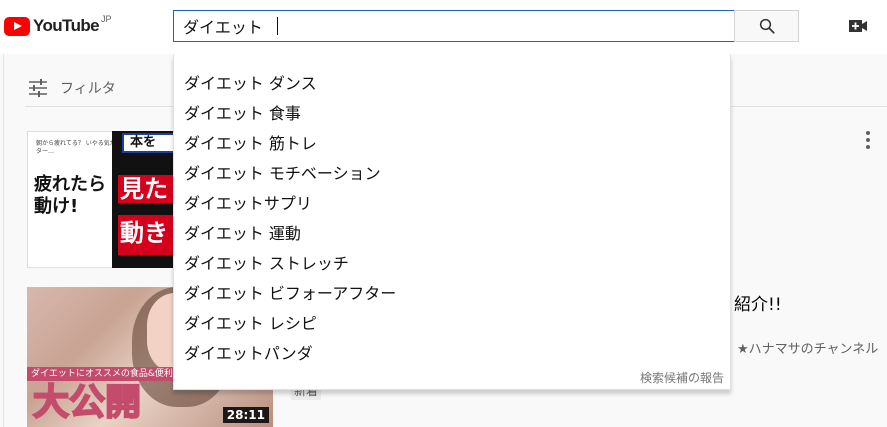 This screenshot has height=427, width=887. What do you see at coordinates (245, 415) in the screenshot?
I see `duration-badge: 28:11` at bounding box center [245, 415].